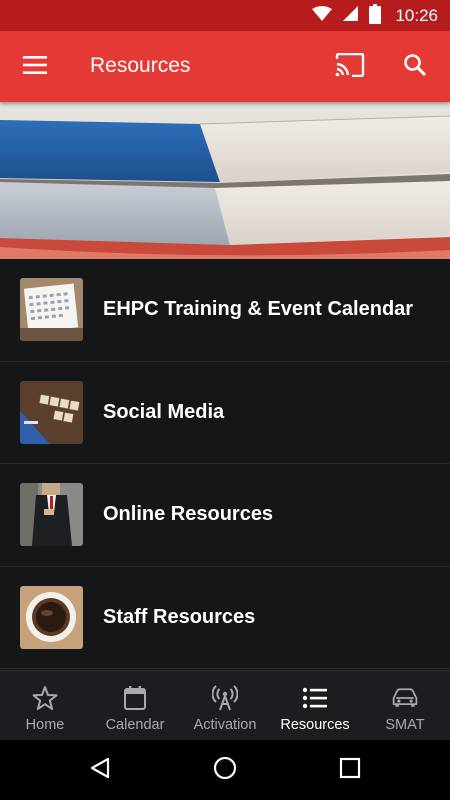  I want to click on status-time: 10:26, so click(416, 15).